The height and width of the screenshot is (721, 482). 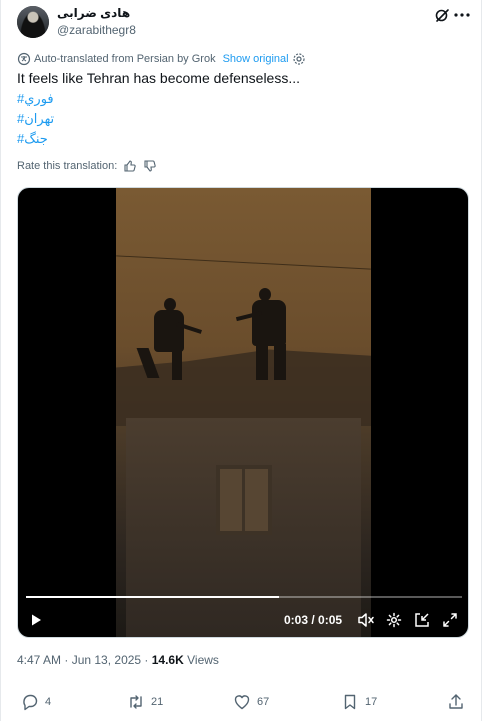 What do you see at coordinates (130, 166) in the screenshot?
I see `thumbs-up-icon` at bounding box center [130, 166].